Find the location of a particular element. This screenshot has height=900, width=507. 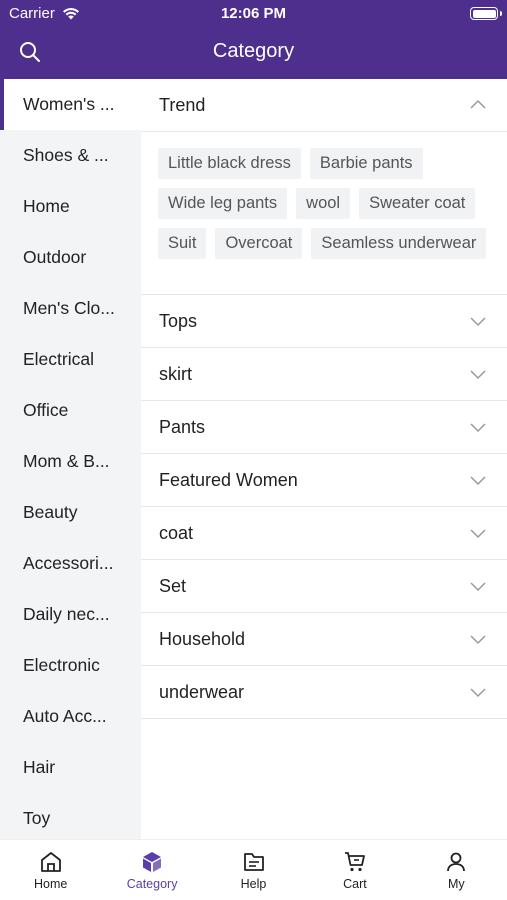

section-title: Tops is located at coordinates (178, 320).